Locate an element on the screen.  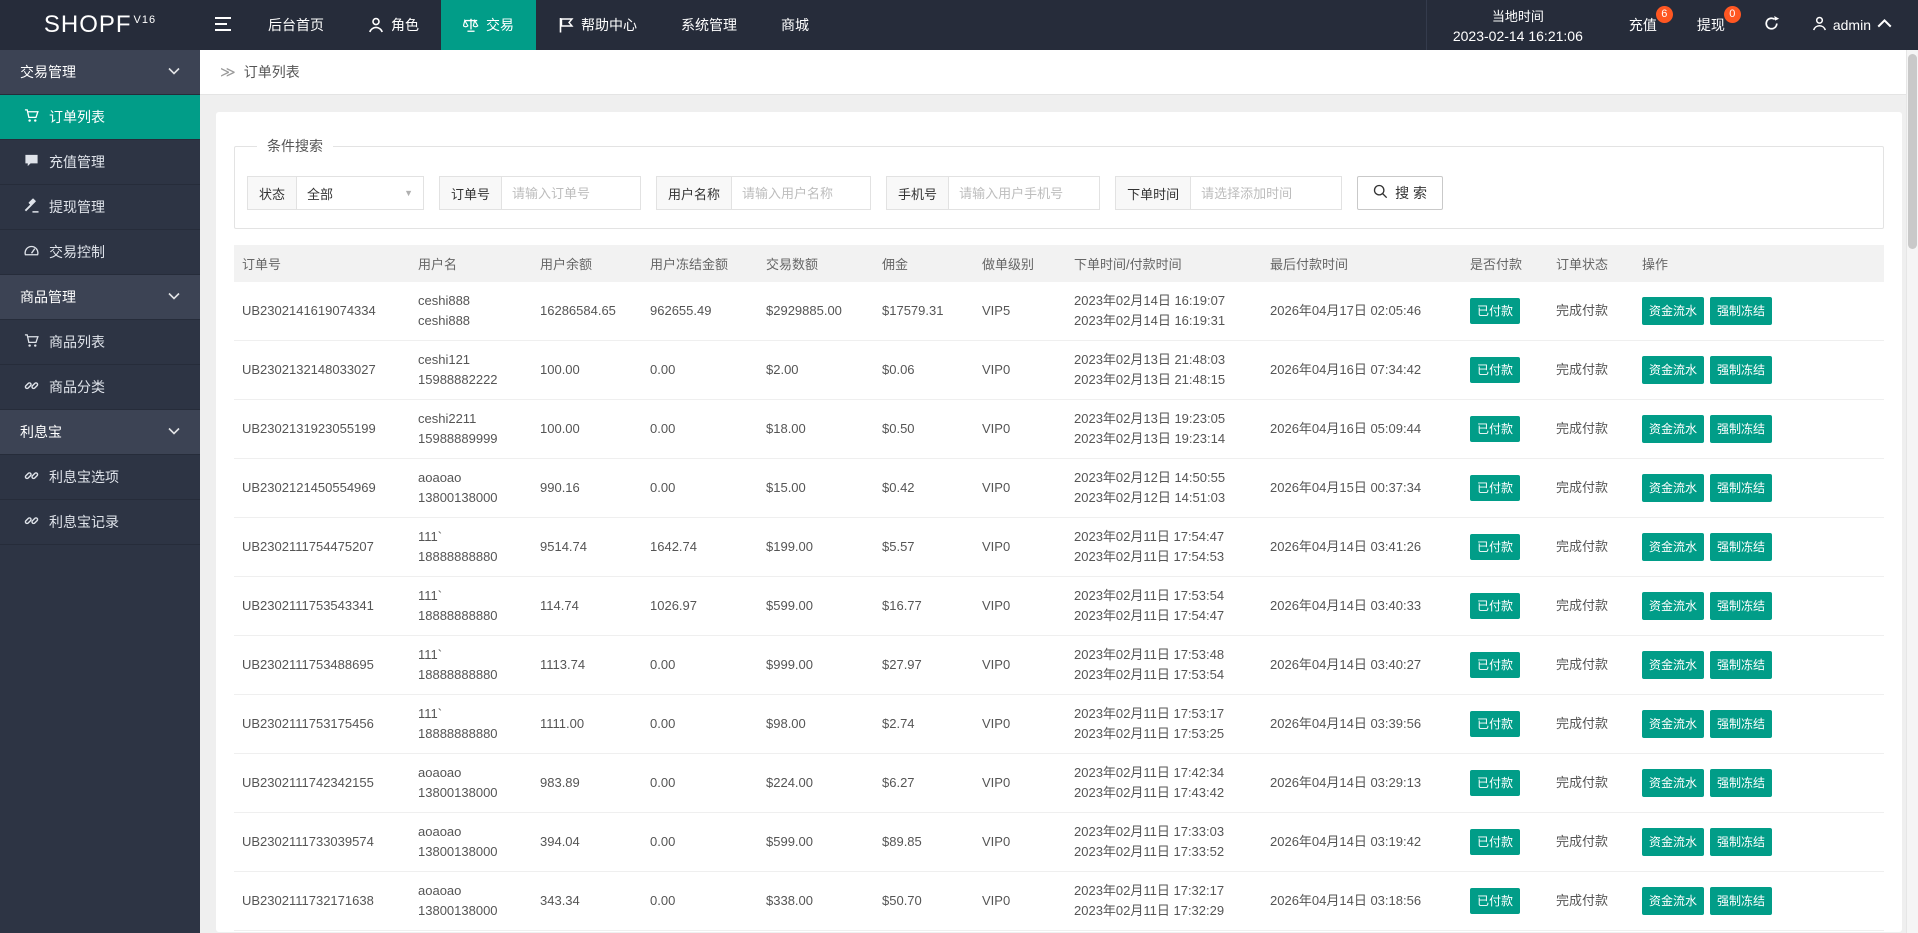
level-cell: VIP0 is located at coordinates (1020, 547).